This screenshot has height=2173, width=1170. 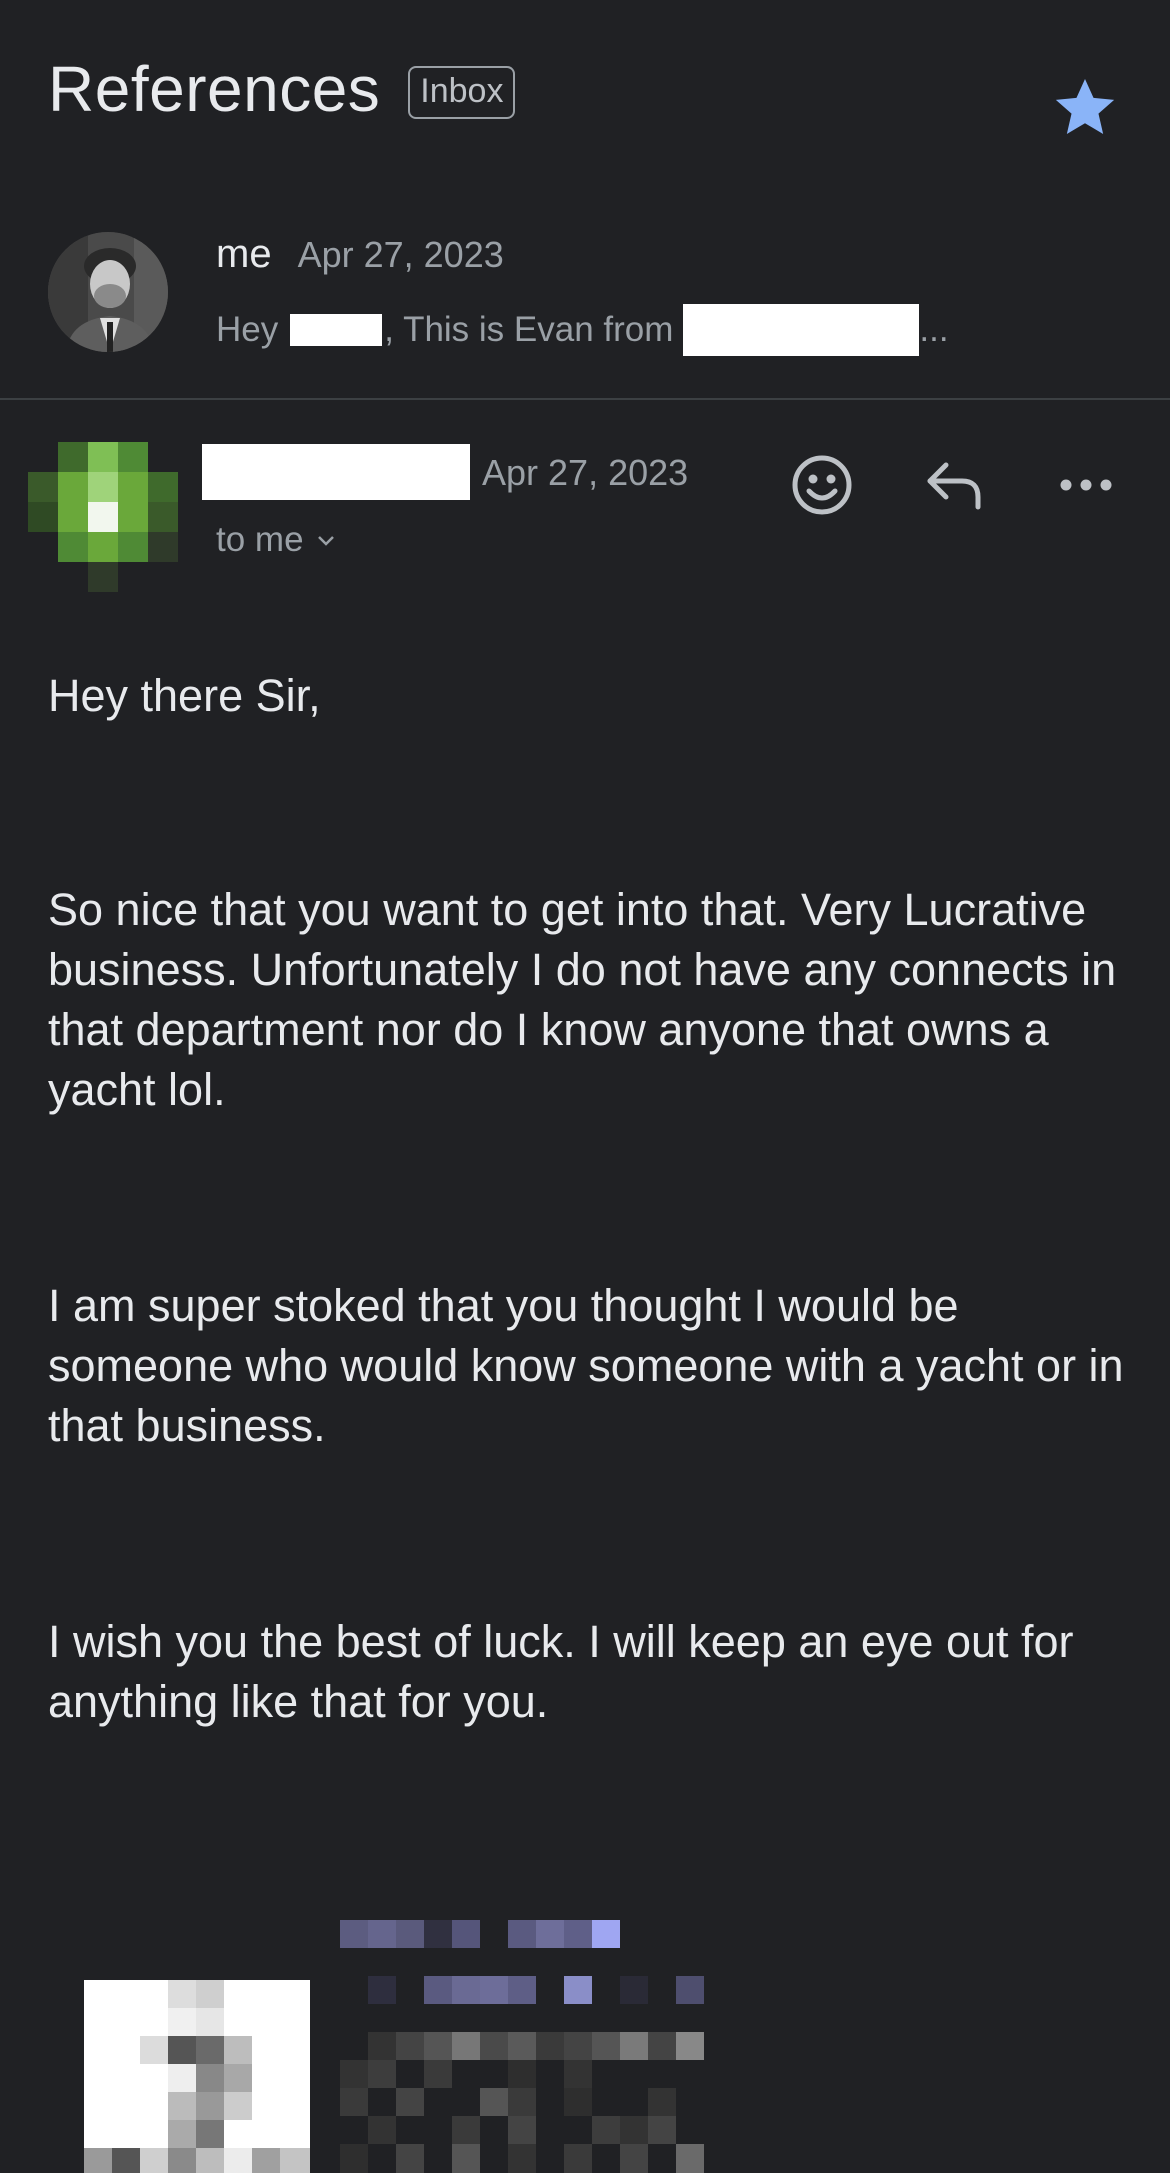 What do you see at coordinates (801, 330) in the screenshot?
I see `redacted-company` at bounding box center [801, 330].